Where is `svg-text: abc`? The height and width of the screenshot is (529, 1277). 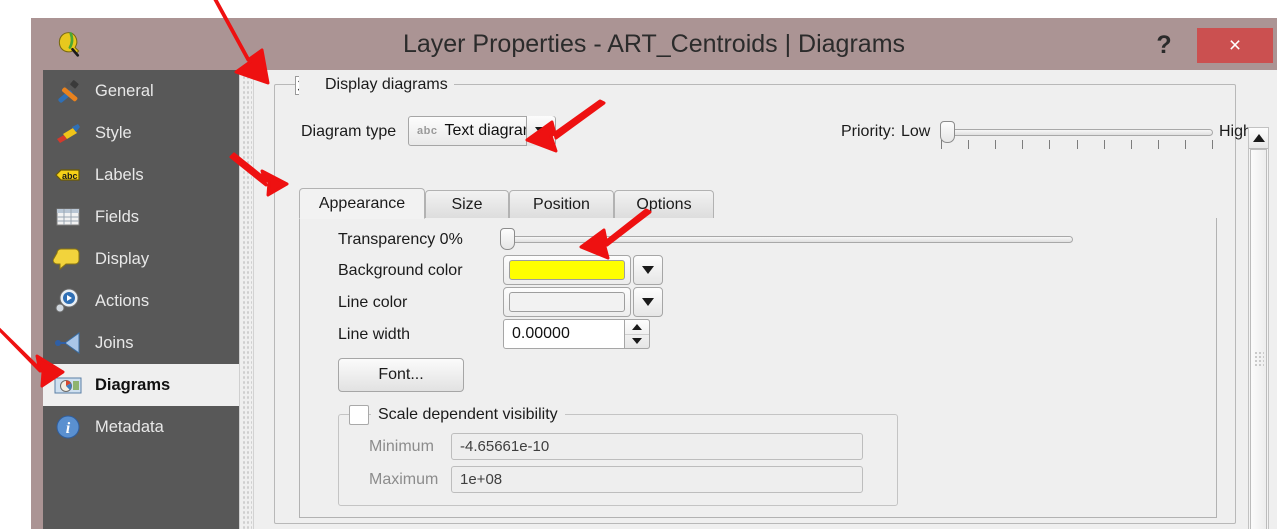 svg-text: abc is located at coordinates (70, 176).